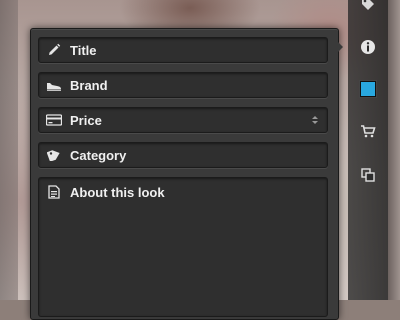 The height and width of the screenshot is (320, 400). I want to click on price-stepper, so click(315, 120).